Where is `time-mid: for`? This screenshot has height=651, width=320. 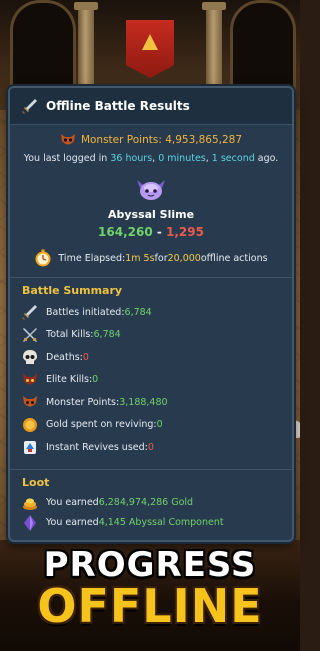 time-mid: for is located at coordinates (161, 258).